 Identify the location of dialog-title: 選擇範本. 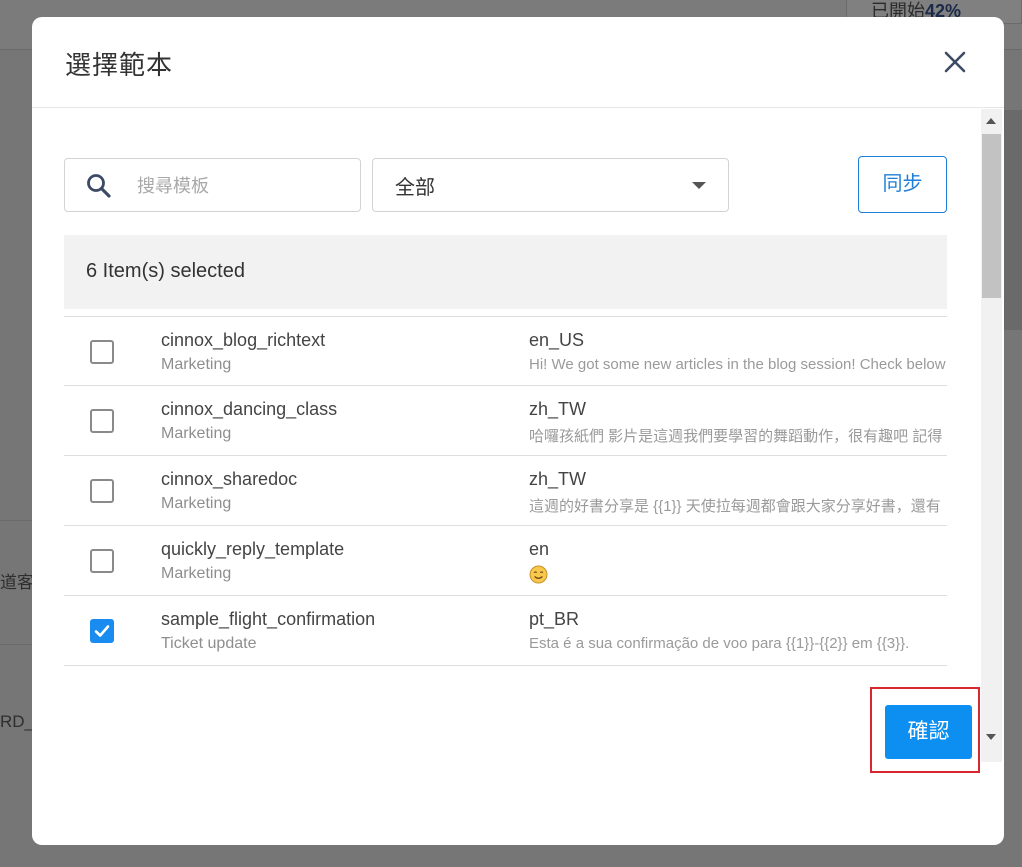
(119, 65).